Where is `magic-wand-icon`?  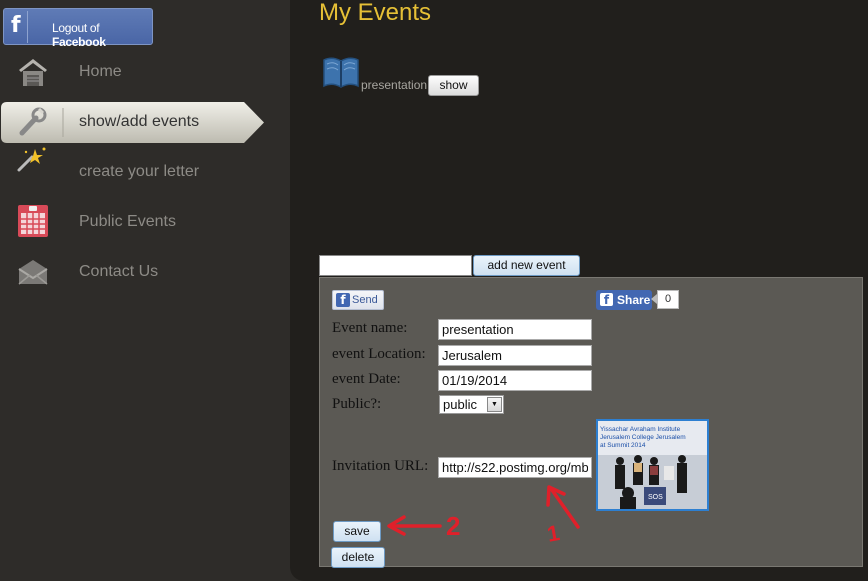 magic-wand-icon is located at coordinates (31, 159).